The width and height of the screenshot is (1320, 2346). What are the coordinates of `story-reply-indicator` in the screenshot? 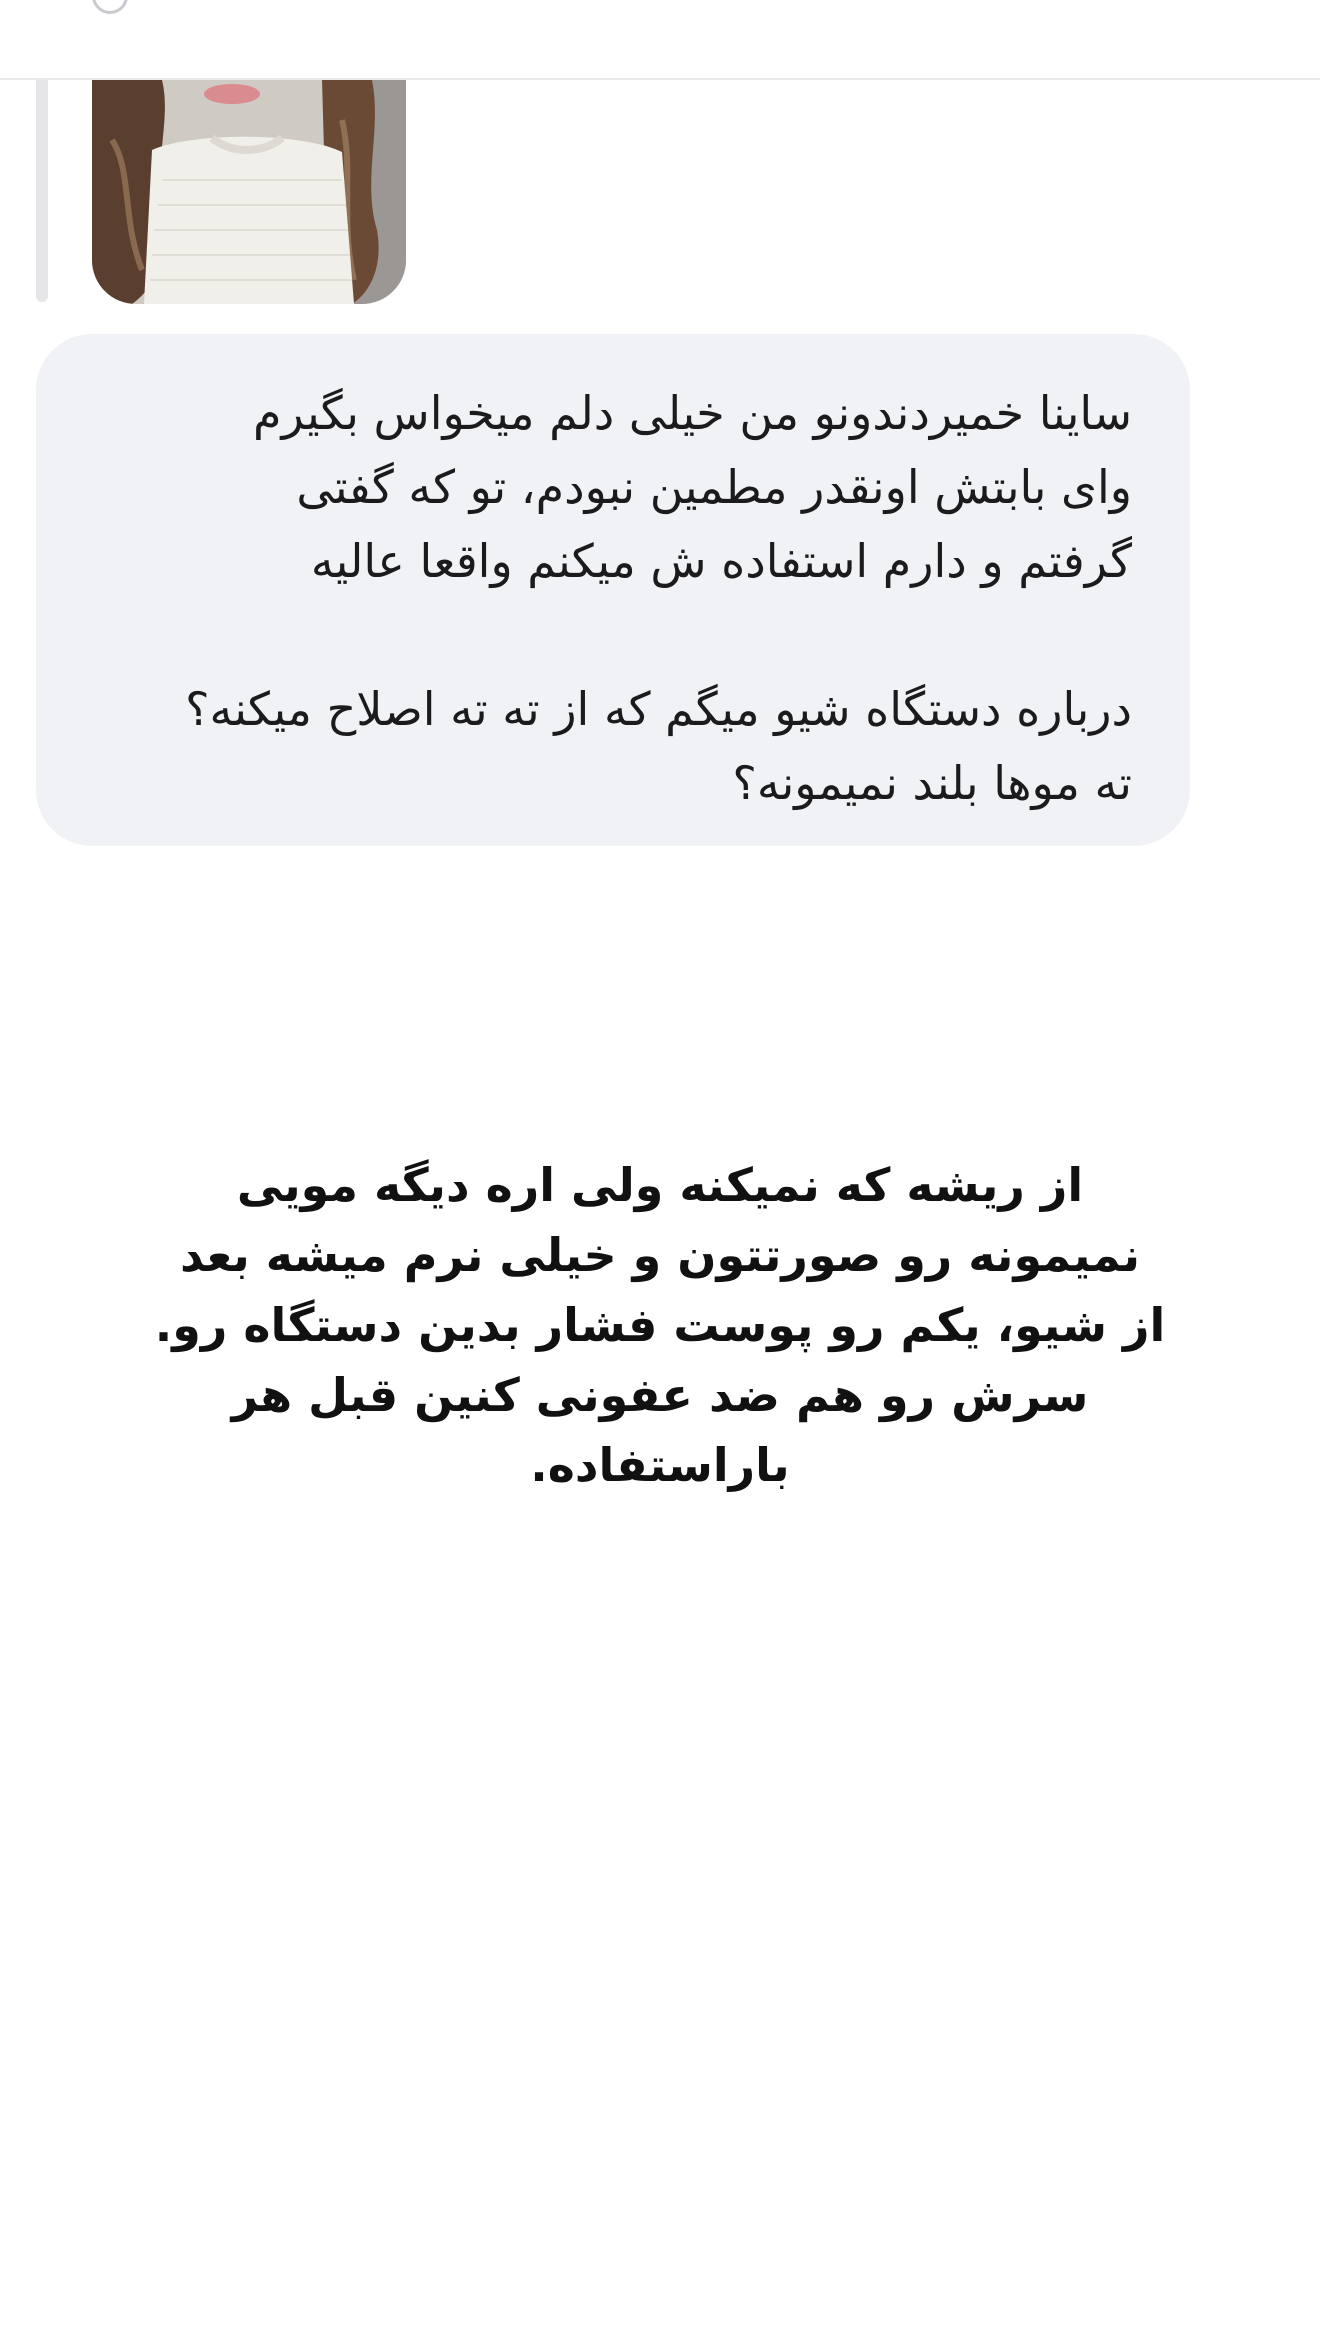 It's located at (42, 191).